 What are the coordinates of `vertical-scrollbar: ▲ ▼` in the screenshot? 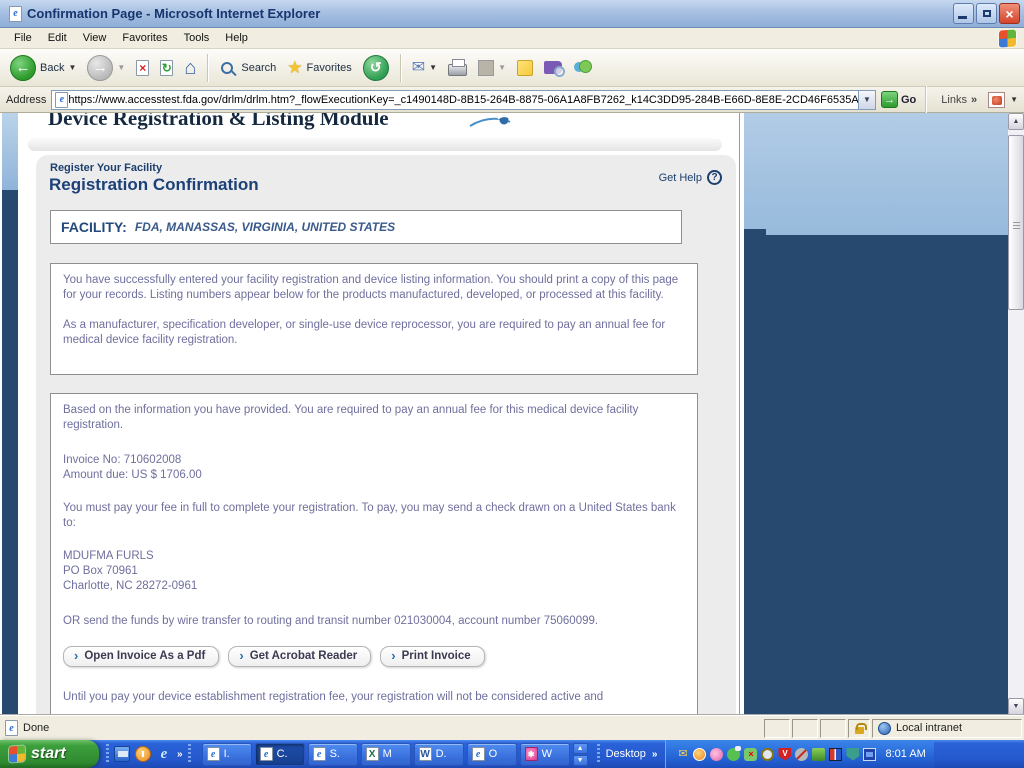 It's located at (1016, 414).